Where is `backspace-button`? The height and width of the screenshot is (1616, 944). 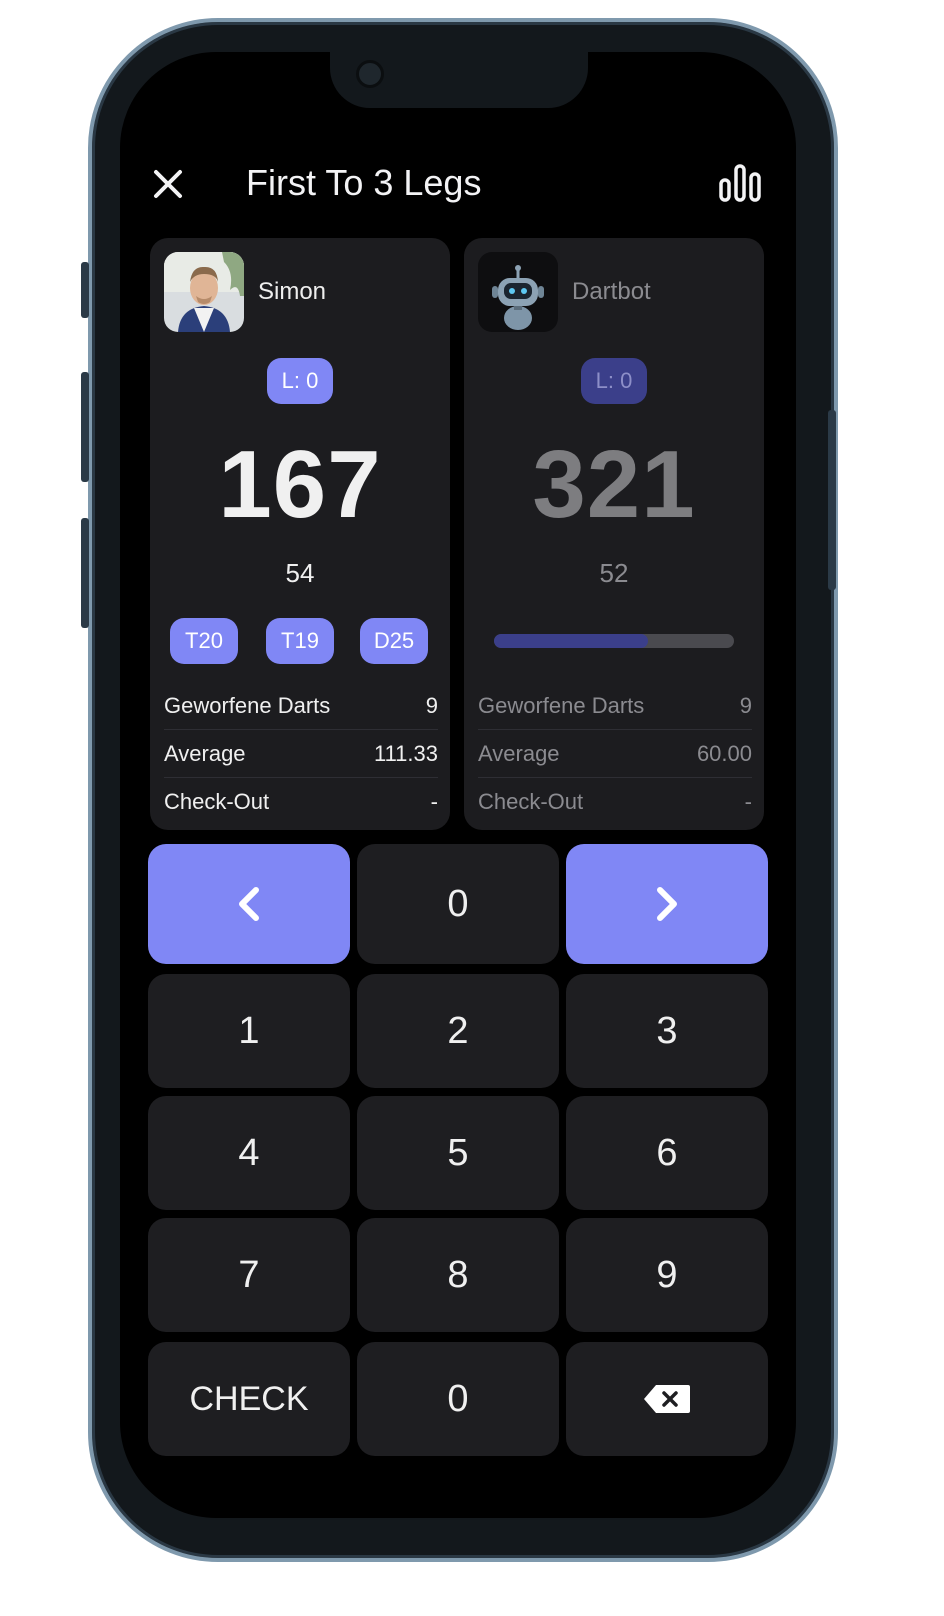 backspace-button is located at coordinates (667, 1399).